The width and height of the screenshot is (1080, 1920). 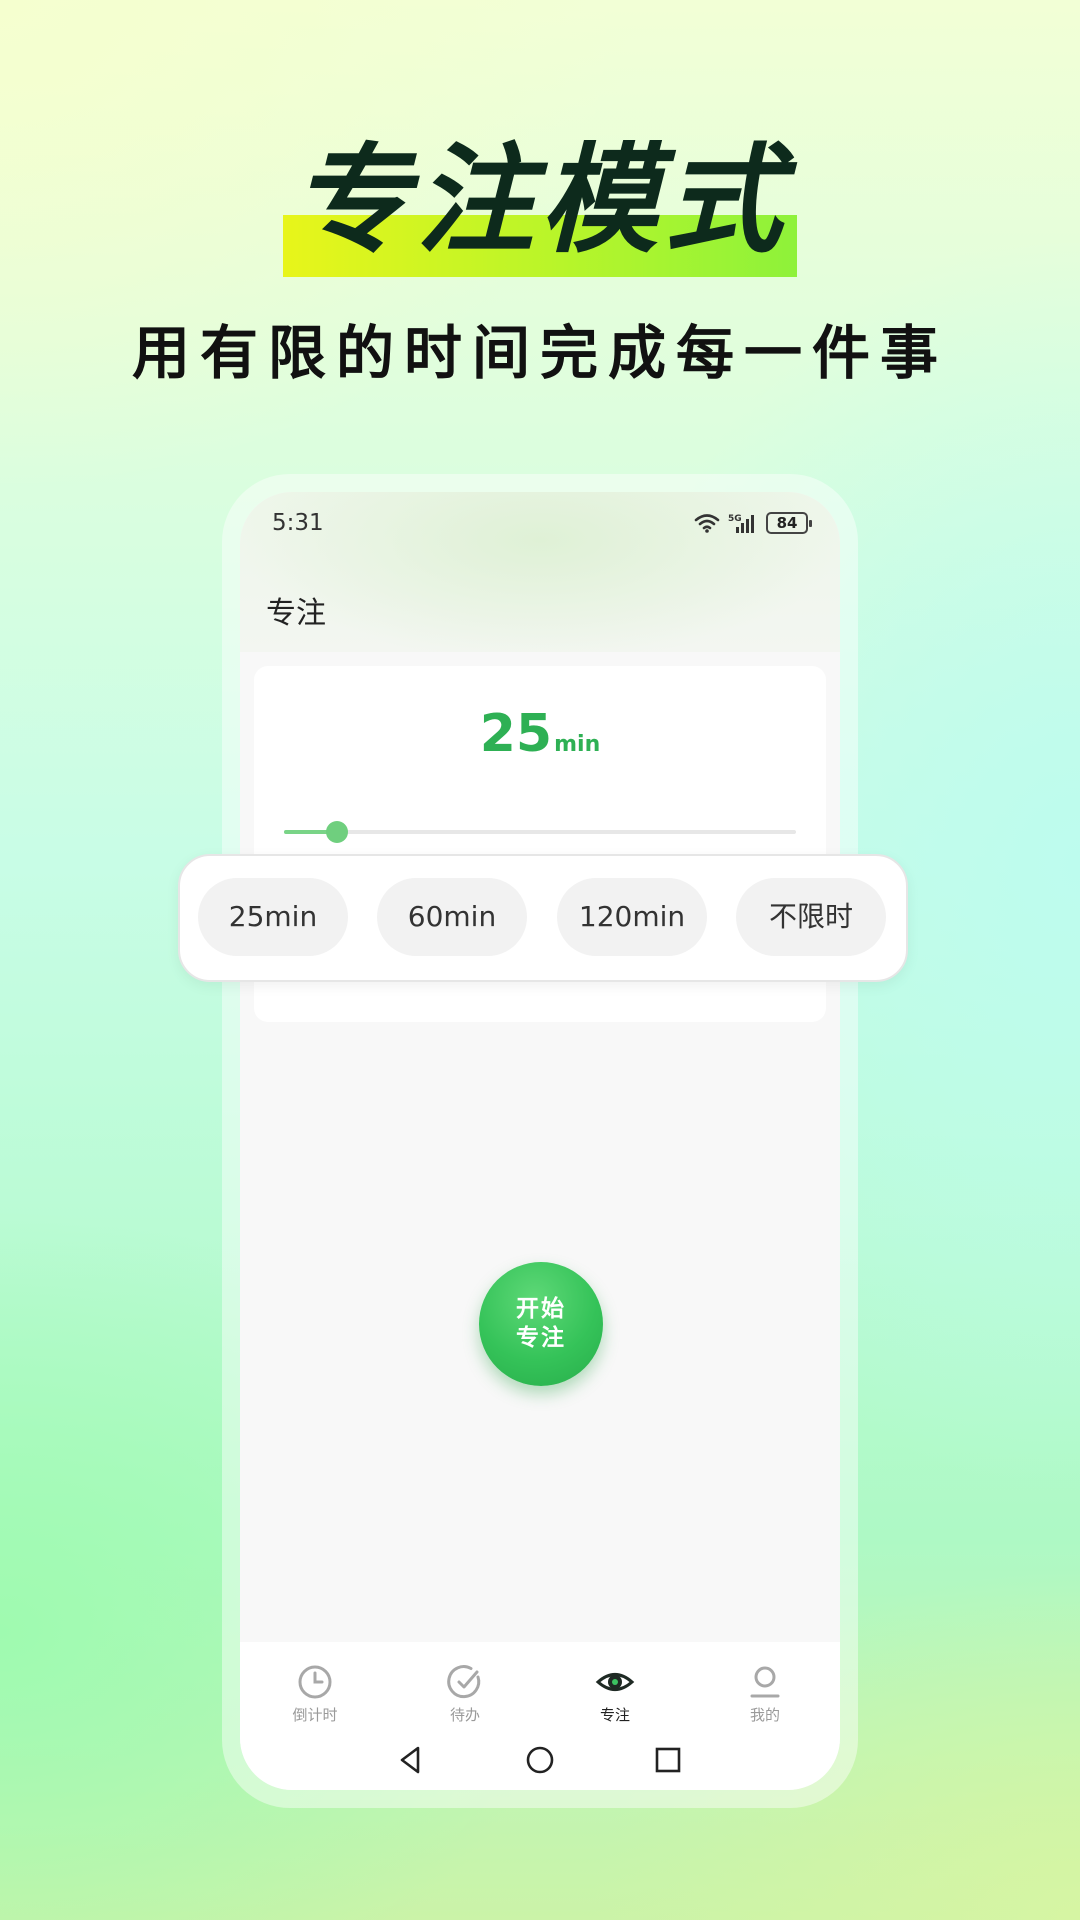 I want to click on nav-label-todo: 待办, so click(x=464, y=1715).